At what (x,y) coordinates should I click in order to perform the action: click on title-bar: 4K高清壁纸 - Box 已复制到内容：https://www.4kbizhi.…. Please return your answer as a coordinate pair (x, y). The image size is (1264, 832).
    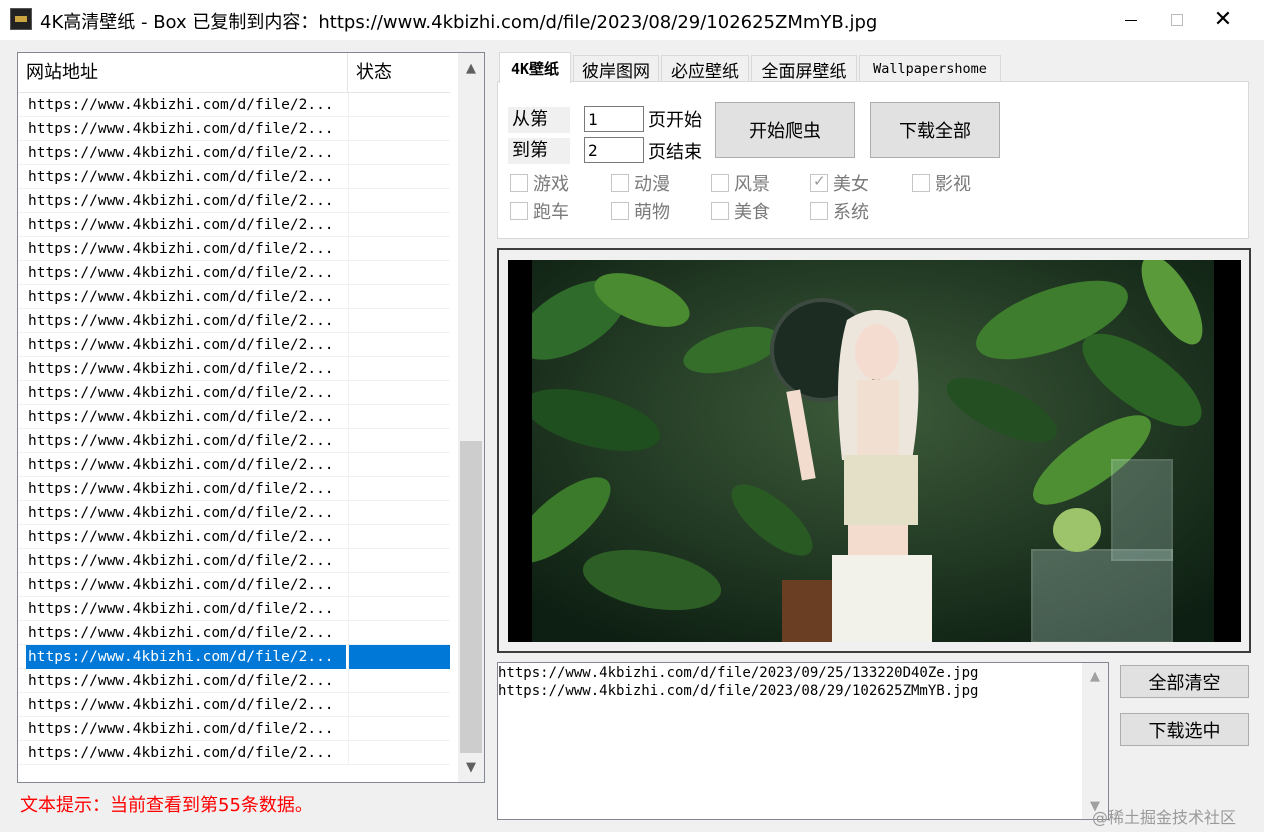
    Looking at the image, I should click on (632, 20).